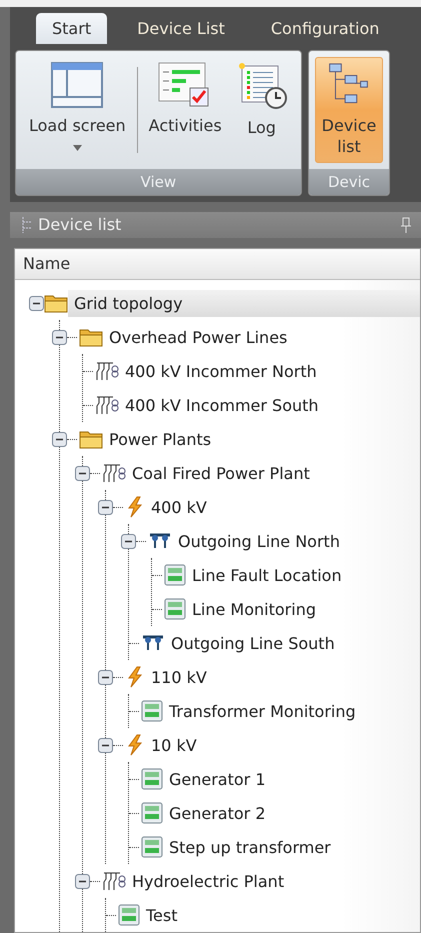  What do you see at coordinates (262, 711) in the screenshot?
I see `tree-item: Transformer Monitoring` at bounding box center [262, 711].